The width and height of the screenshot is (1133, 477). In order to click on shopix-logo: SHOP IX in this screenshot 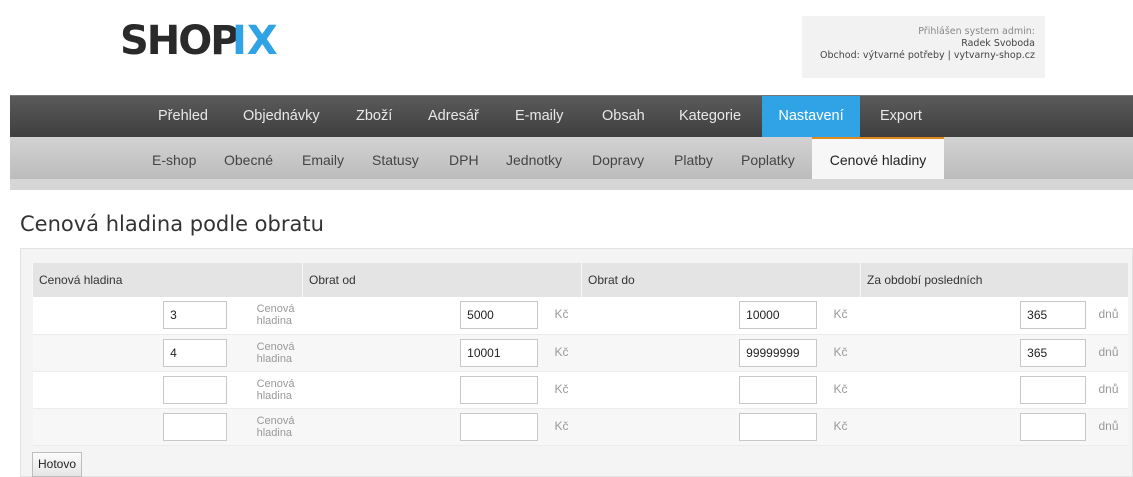, I will do `click(210, 45)`.